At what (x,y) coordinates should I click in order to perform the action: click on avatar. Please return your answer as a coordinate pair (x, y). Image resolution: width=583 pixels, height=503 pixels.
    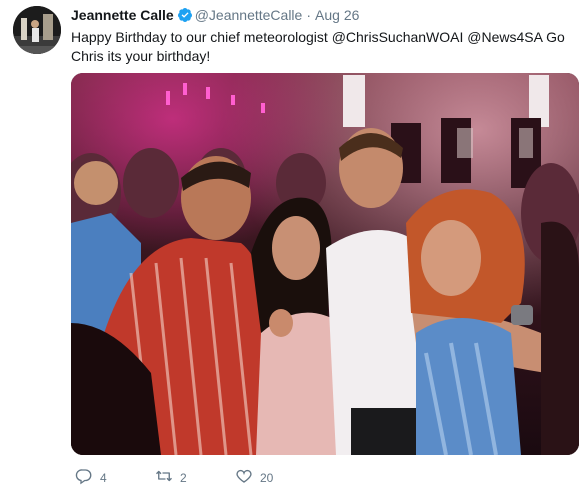
    Looking at the image, I should click on (37, 30).